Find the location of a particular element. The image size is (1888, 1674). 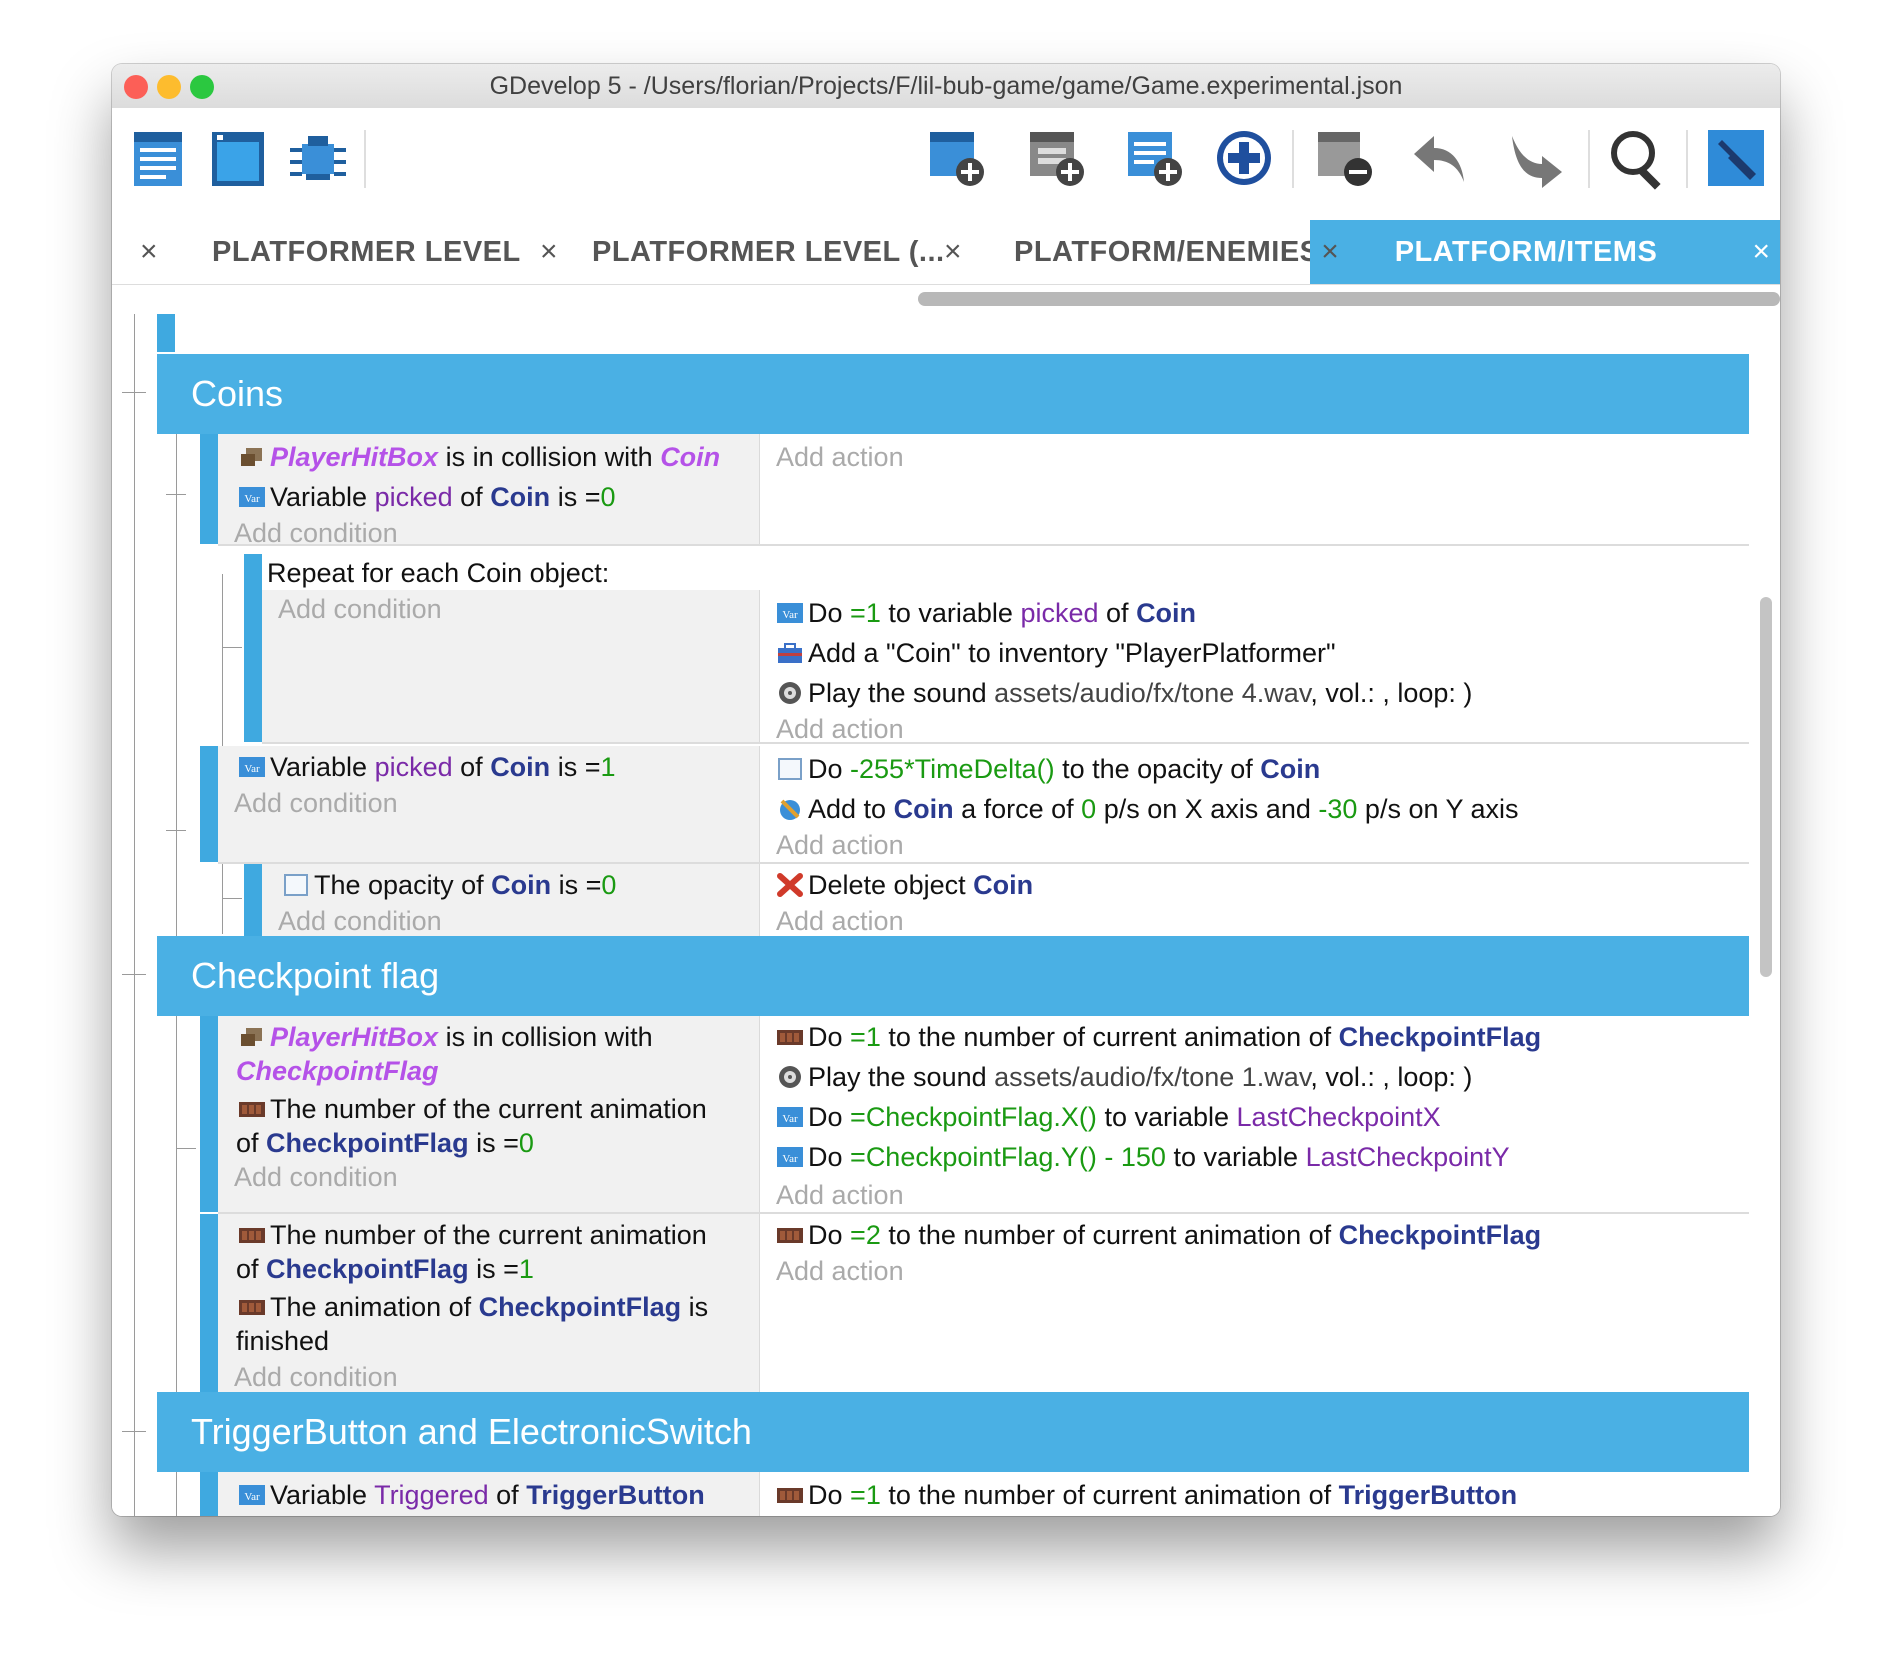

collision-icon is located at coordinates (251, 1037).